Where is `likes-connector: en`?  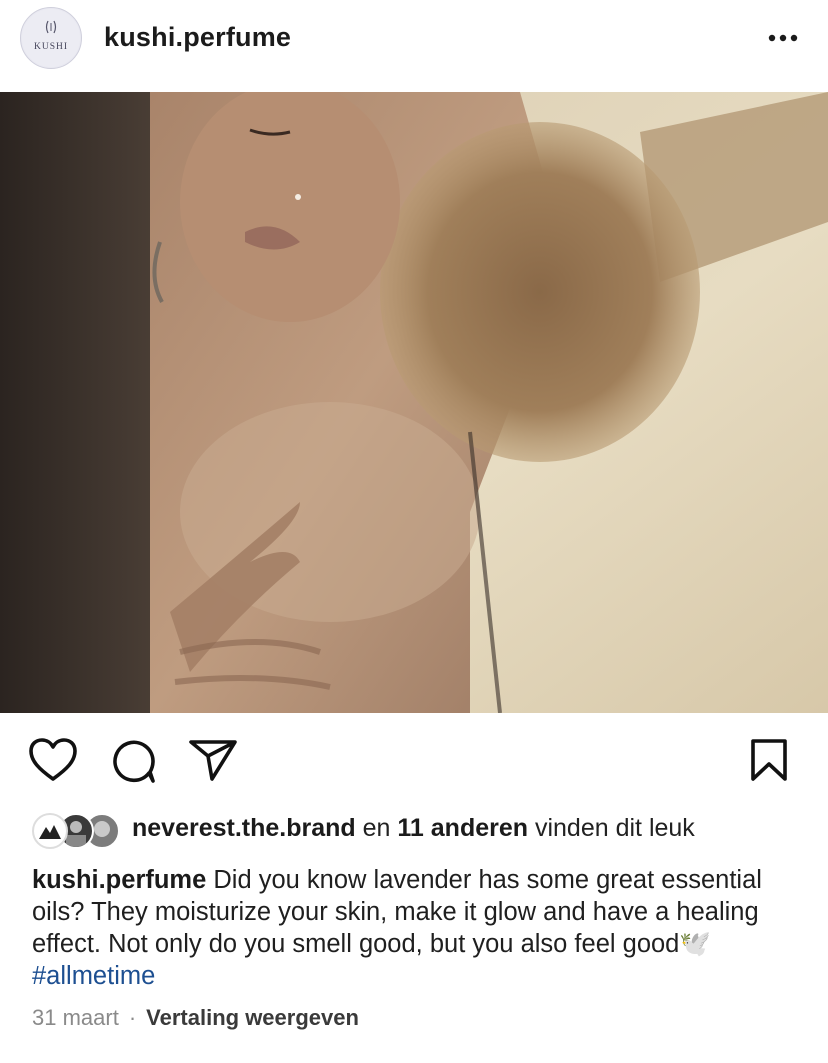 likes-connector: en is located at coordinates (376, 828).